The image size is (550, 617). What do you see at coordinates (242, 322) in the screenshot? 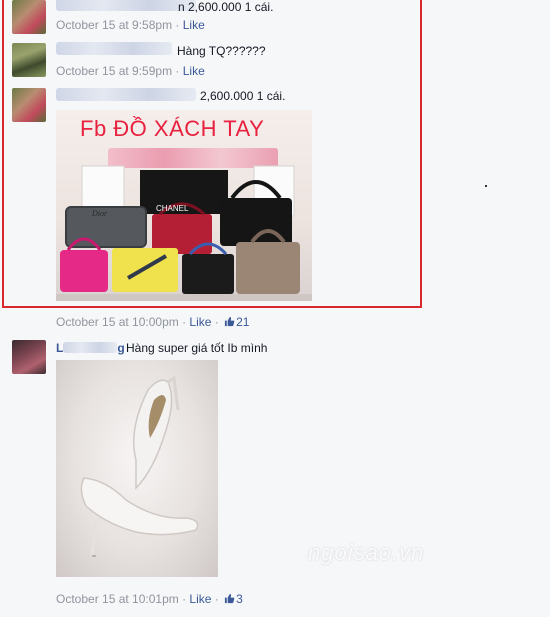
I see `like-count: 21` at bounding box center [242, 322].